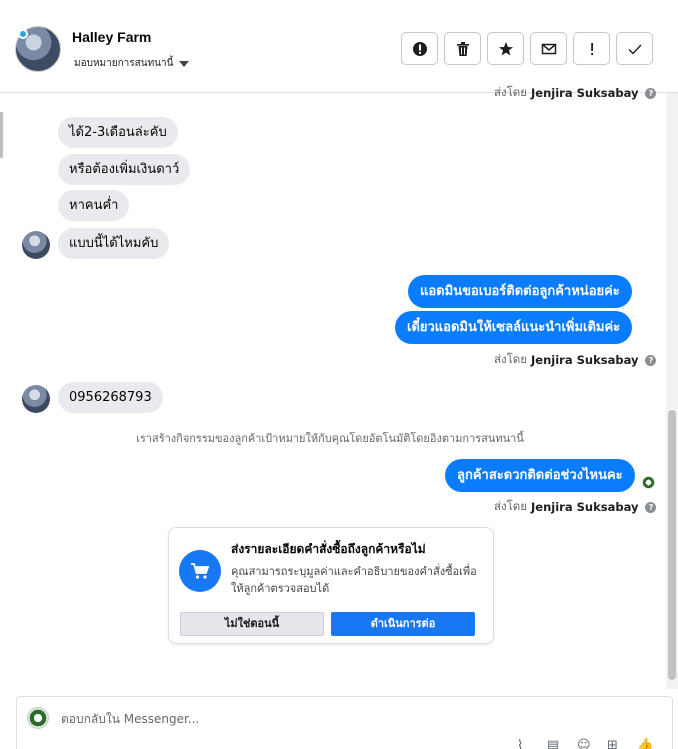 This screenshot has height=749, width=678. What do you see at coordinates (555, 744) in the screenshot?
I see `saved-replies-icon: ▤` at bounding box center [555, 744].